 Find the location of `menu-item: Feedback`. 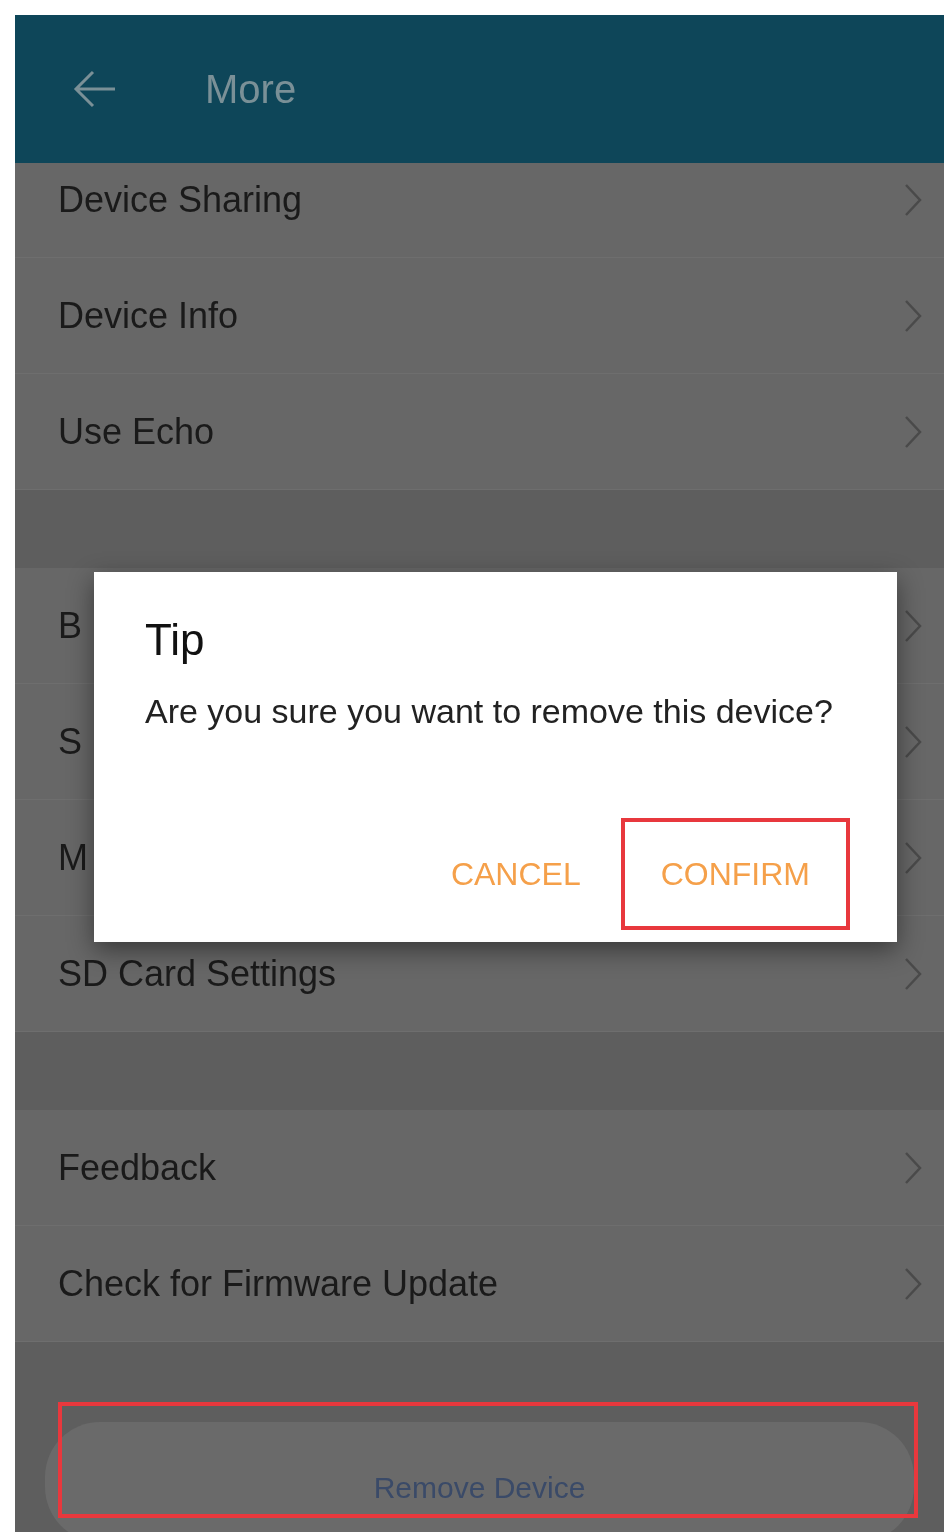

menu-item: Feedback is located at coordinates (479, 1168).